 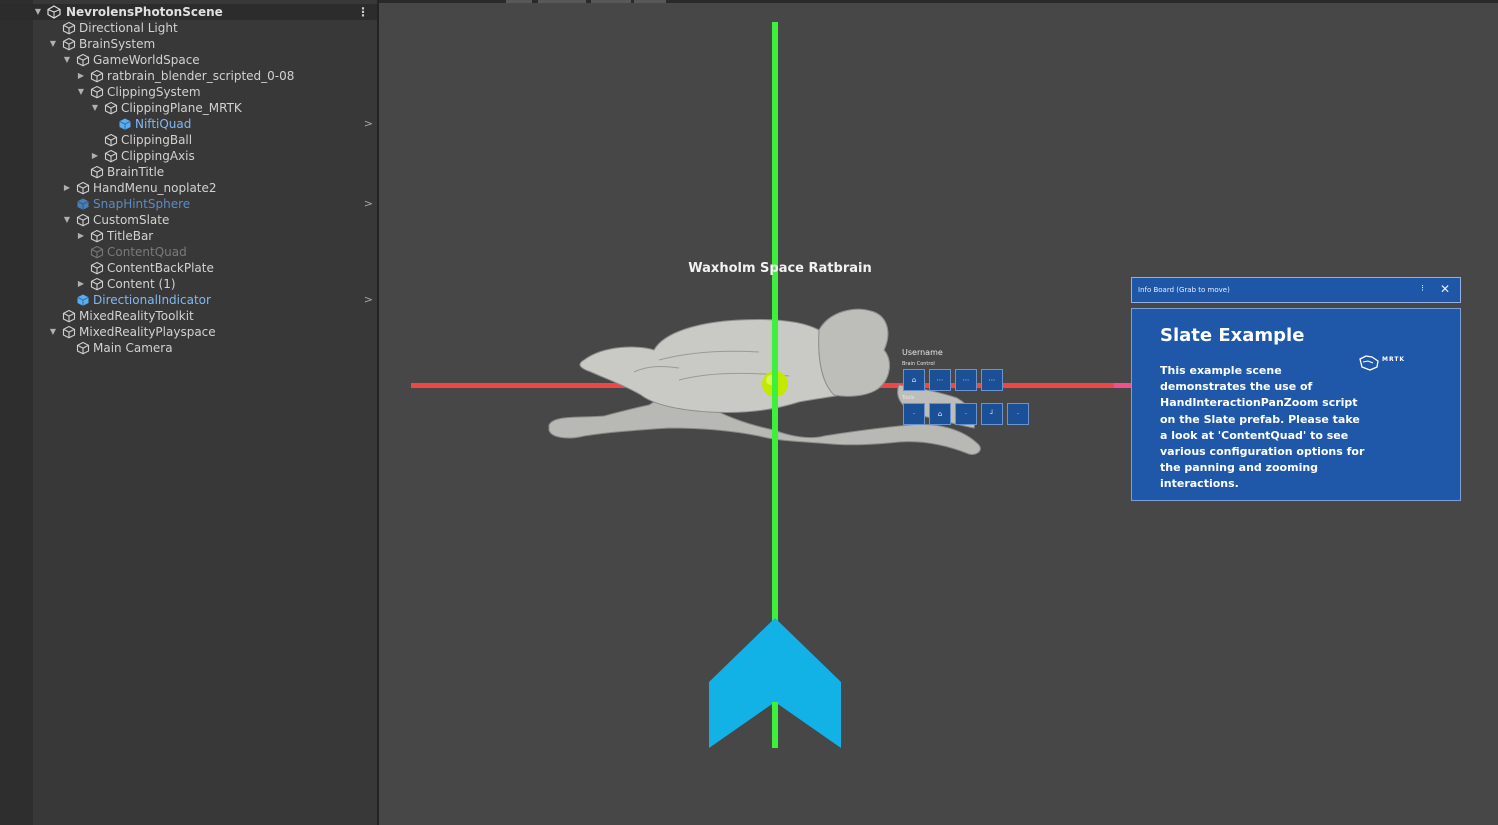 What do you see at coordinates (188, 268) in the screenshot?
I see `hierarchy-item-contentbackplate: ContentBackPlate` at bounding box center [188, 268].